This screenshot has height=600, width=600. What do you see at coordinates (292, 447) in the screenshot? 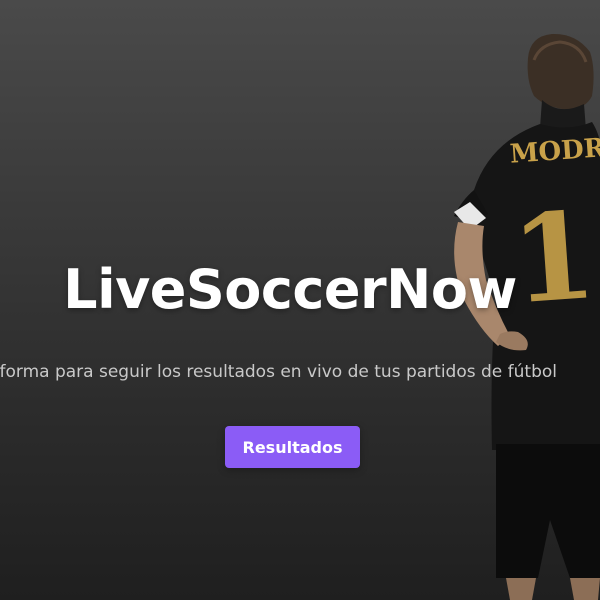
I see `results-button: Resultados` at bounding box center [292, 447].